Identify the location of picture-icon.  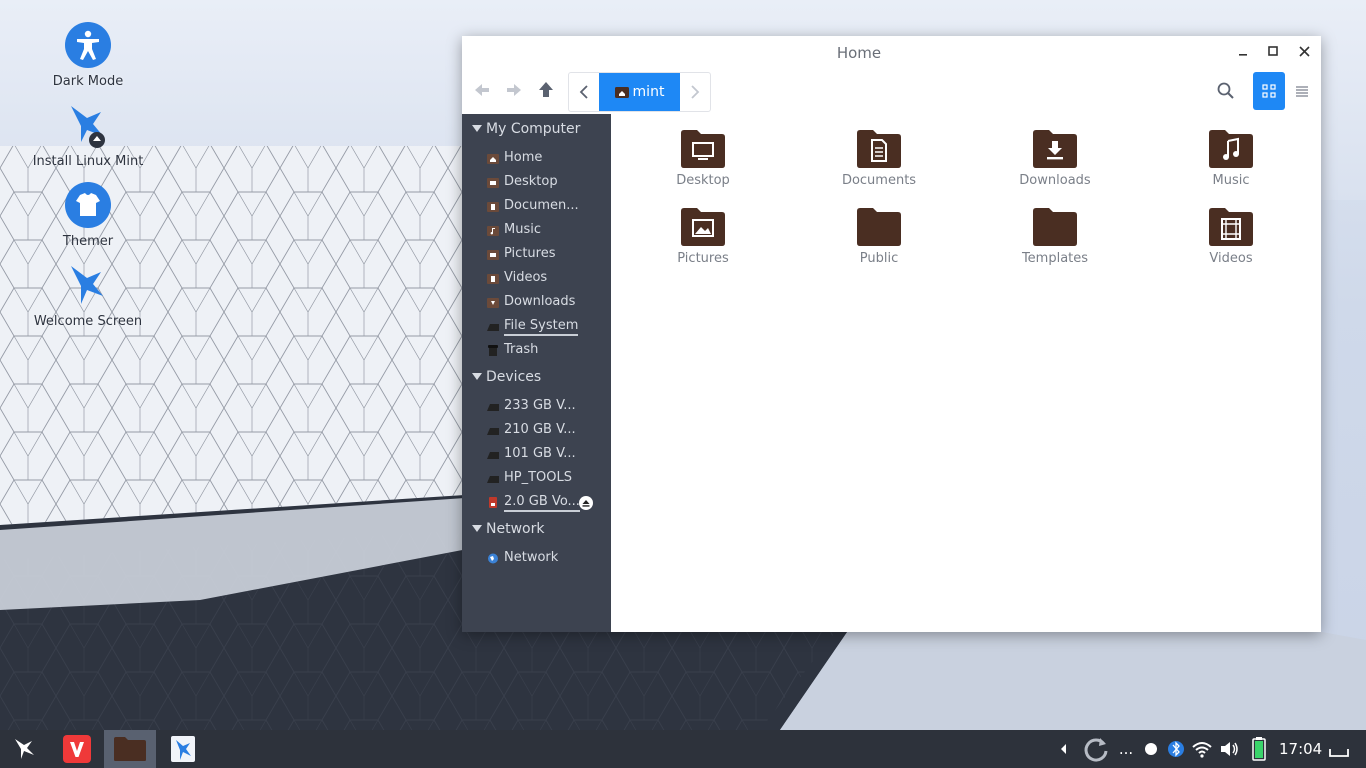
(493, 255).